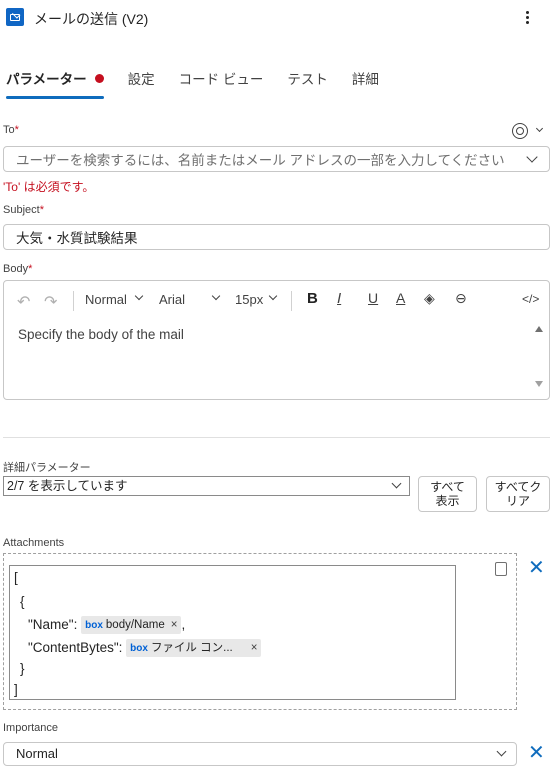 Image resolution: width=551 pixels, height=768 pixels. I want to click on error-dot-icon, so click(99, 78).